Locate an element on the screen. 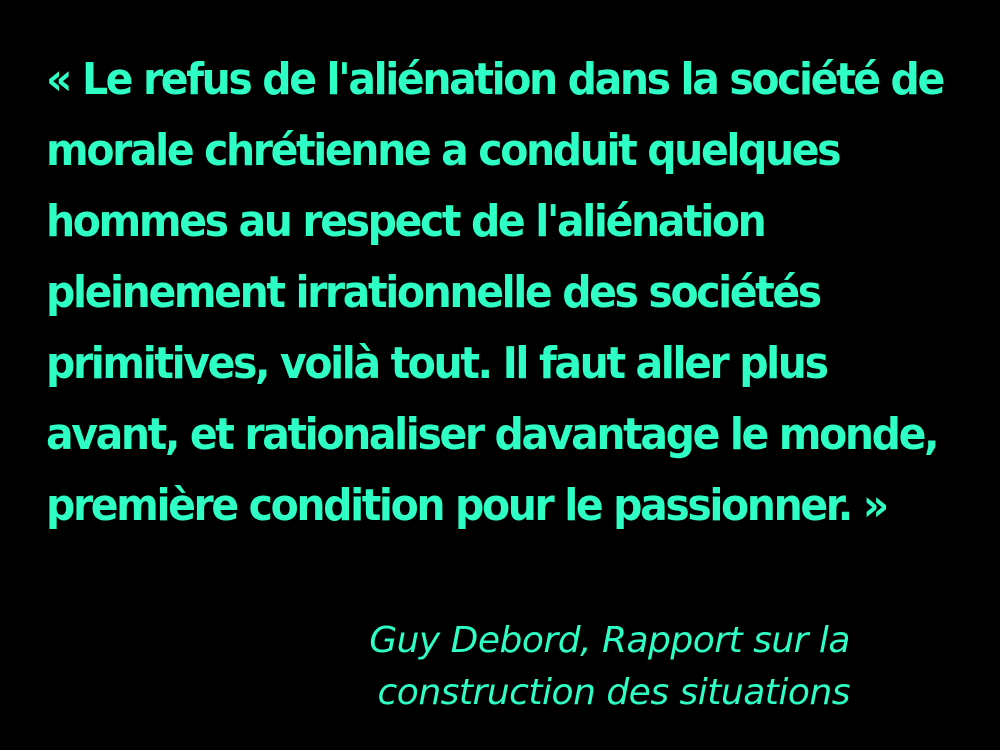 This screenshot has width=1000, height=750. quote-line: morale chrétienne a conduit quelques is located at coordinates (444, 150).